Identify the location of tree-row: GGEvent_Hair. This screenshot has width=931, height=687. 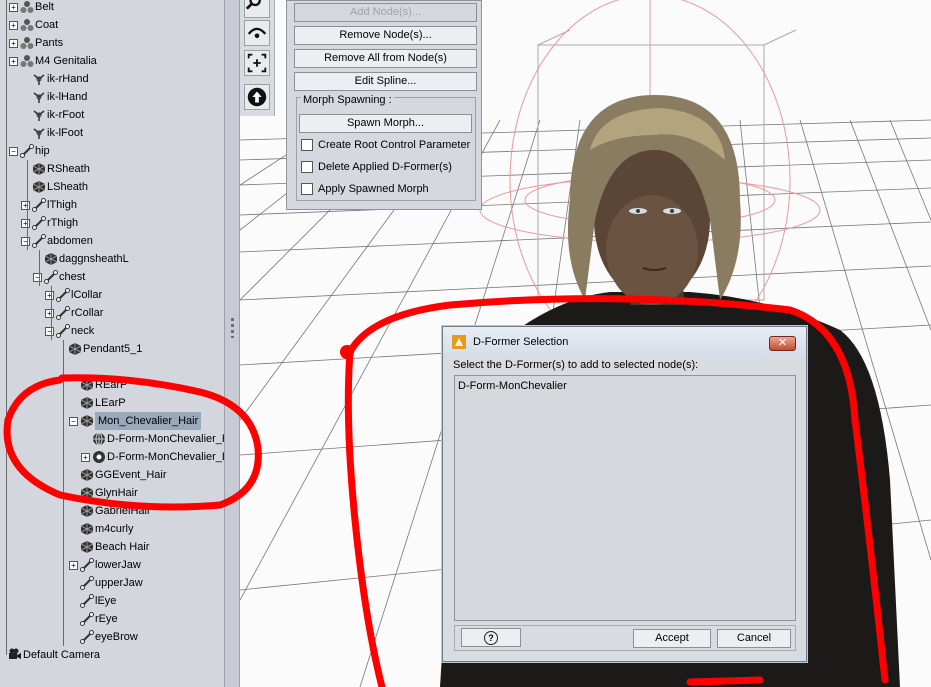
(112, 475).